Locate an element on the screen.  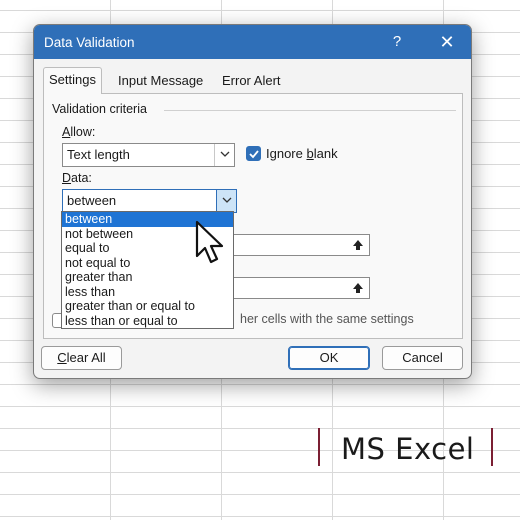
dialog-titlebar: Data Validation ? ✕ is located at coordinates (252, 42).